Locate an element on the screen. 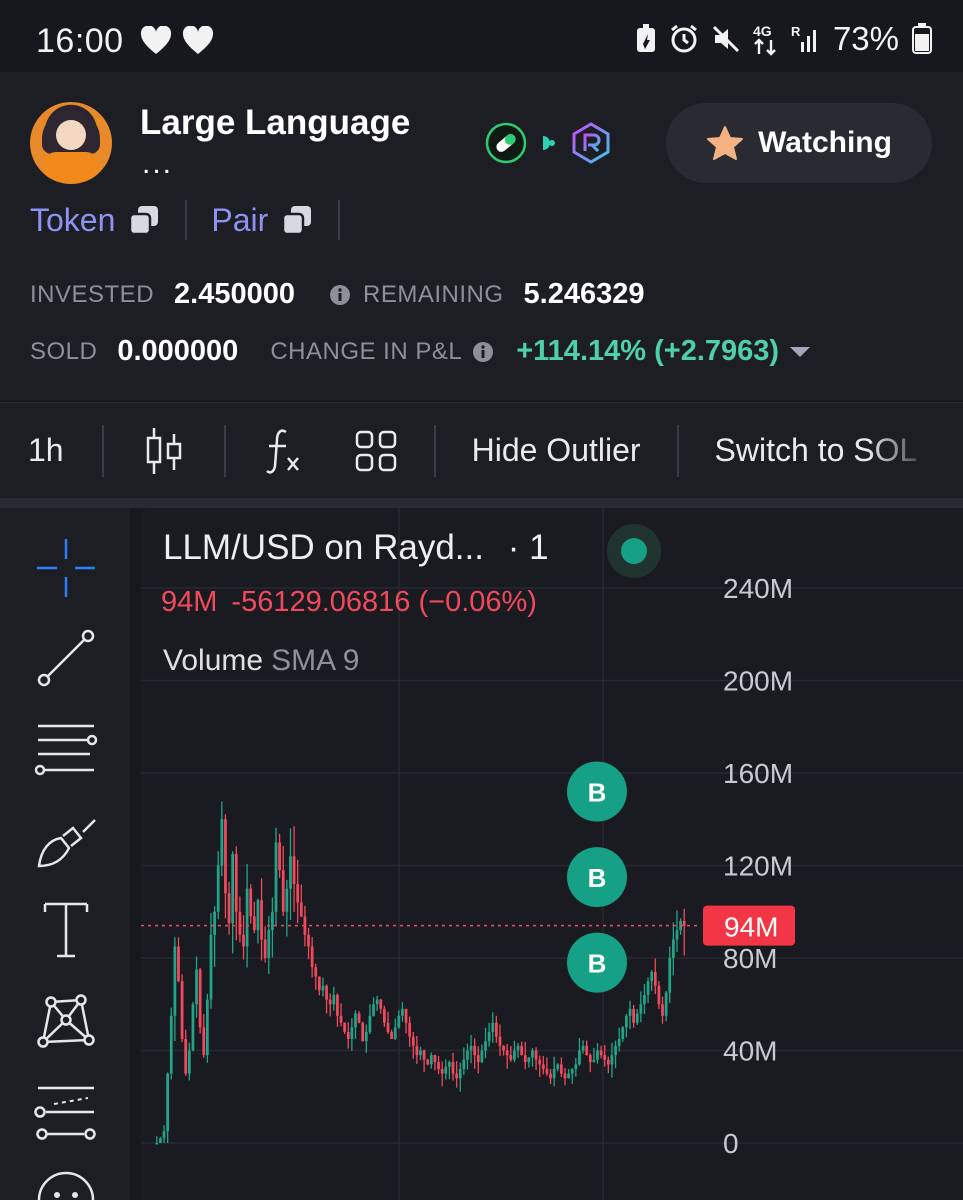 This screenshot has width=963, height=1200. status-time: 16:00 is located at coordinates (80, 41).